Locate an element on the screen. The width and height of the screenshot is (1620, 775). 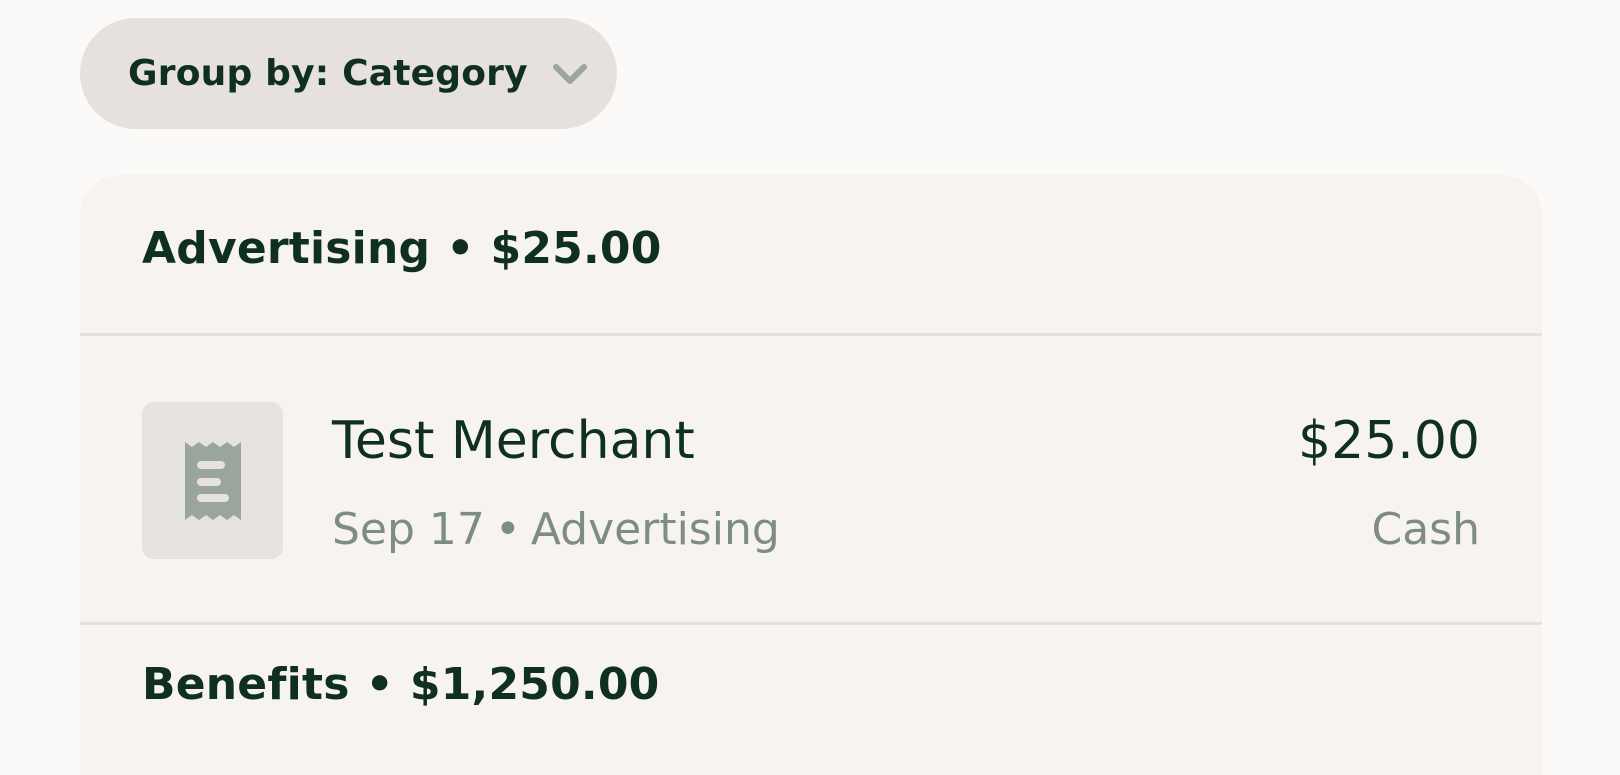
group-total: $25.00 is located at coordinates (576, 248).